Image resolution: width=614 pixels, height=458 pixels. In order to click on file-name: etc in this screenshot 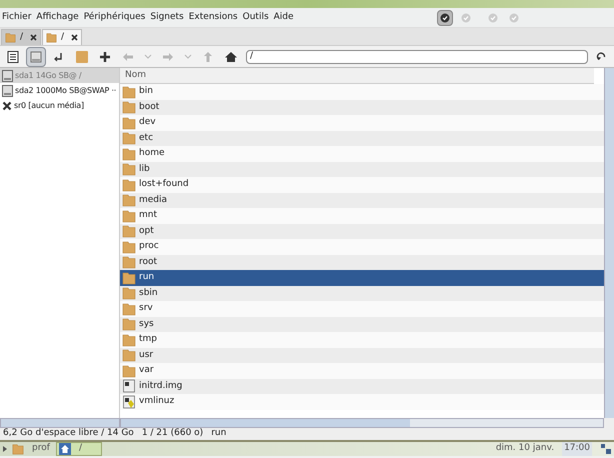, I will do `click(146, 138)`.